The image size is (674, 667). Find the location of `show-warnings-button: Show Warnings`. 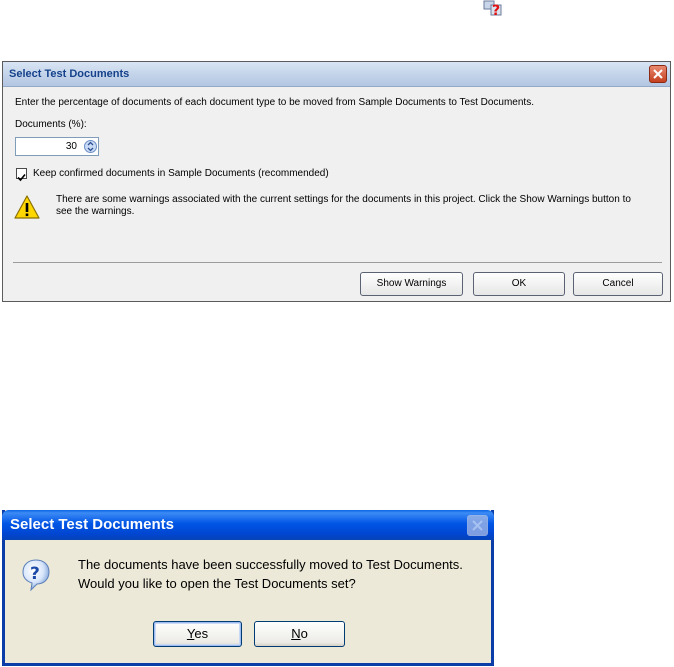

show-warnings-button: Show Warnings is located at coordinates (411, 284).